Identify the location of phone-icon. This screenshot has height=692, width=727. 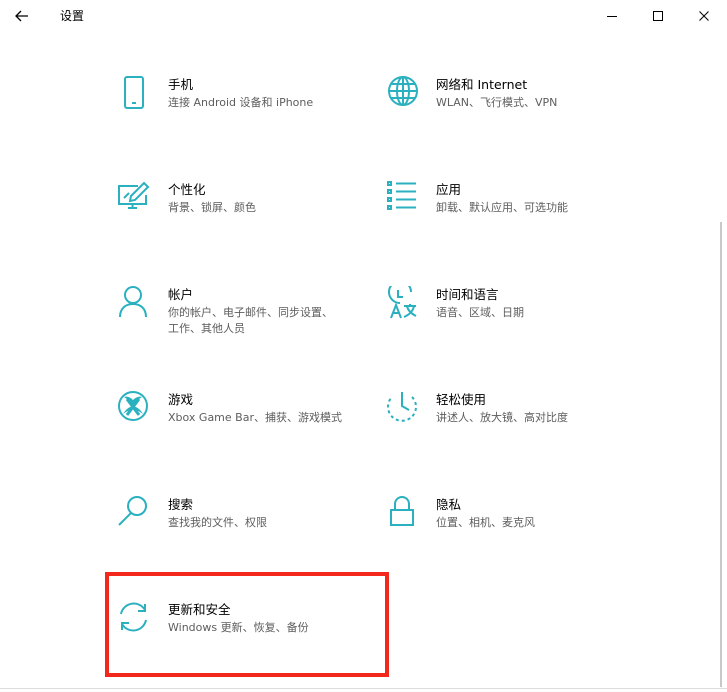
(134, 92).